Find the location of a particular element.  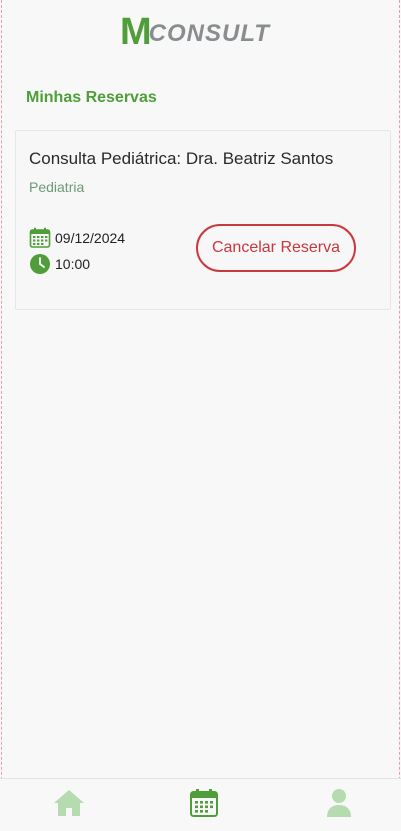

bottom-nav is located at coordinates (200, 804).